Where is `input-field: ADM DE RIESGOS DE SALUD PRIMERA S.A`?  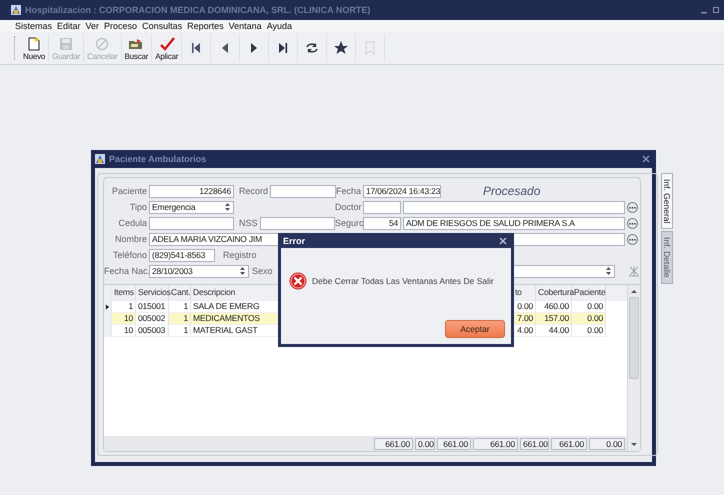
input-field: ADM DE RIESGOS DE SALUD PRIMERA S.A is located at coordinates (514, 223).